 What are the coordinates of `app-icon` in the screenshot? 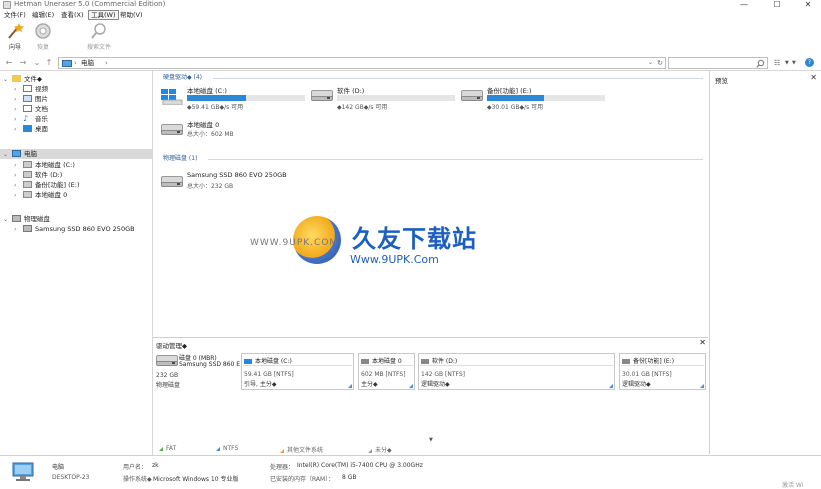 It's located at (7, 5).